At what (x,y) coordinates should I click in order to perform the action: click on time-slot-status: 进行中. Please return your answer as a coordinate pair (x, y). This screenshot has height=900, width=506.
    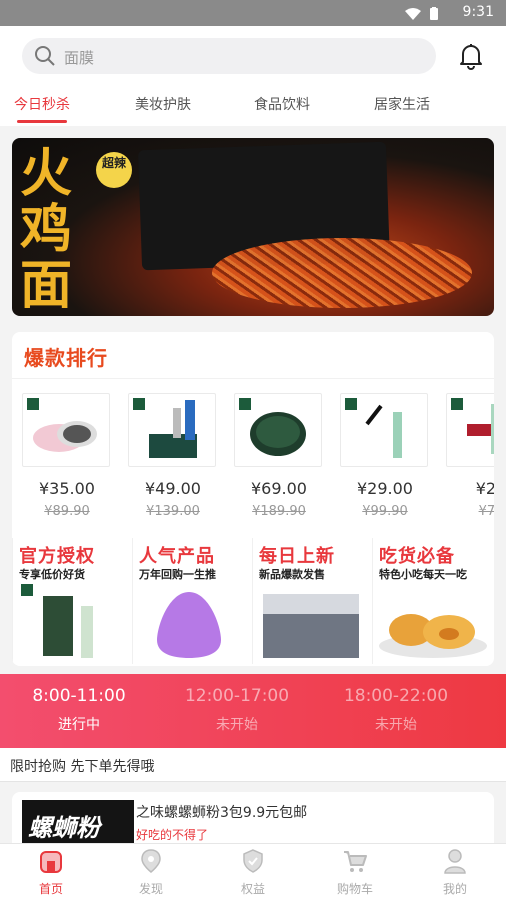
    Looking at the image, I should click on (79, 725).